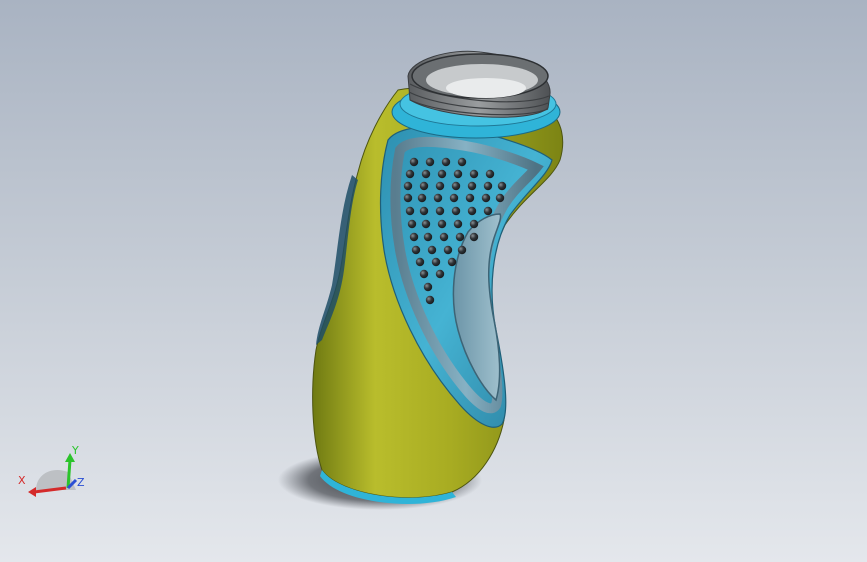 The height and width of the screenshot is (562, 867). Describe the element at coordinates (69, 474) in the screenshot. I see `y-axis-line` at that location.